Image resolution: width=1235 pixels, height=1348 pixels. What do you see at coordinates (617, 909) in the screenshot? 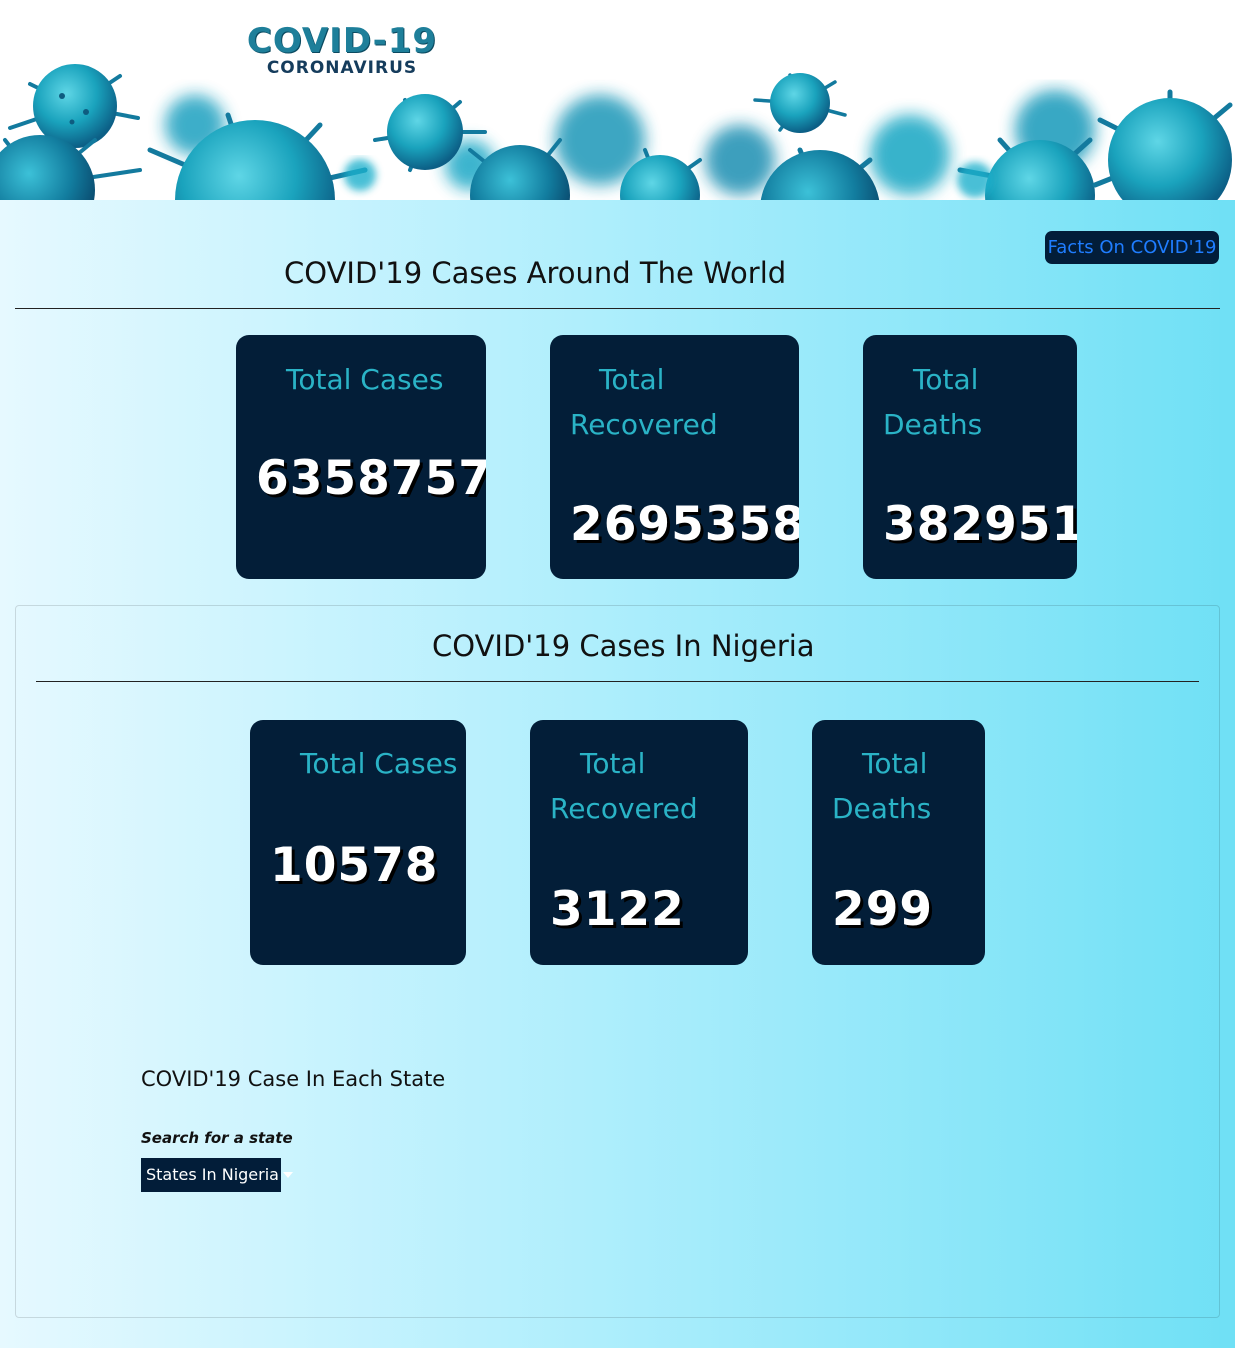
I see `card-value: 3122` at bounding box center [617, 909].